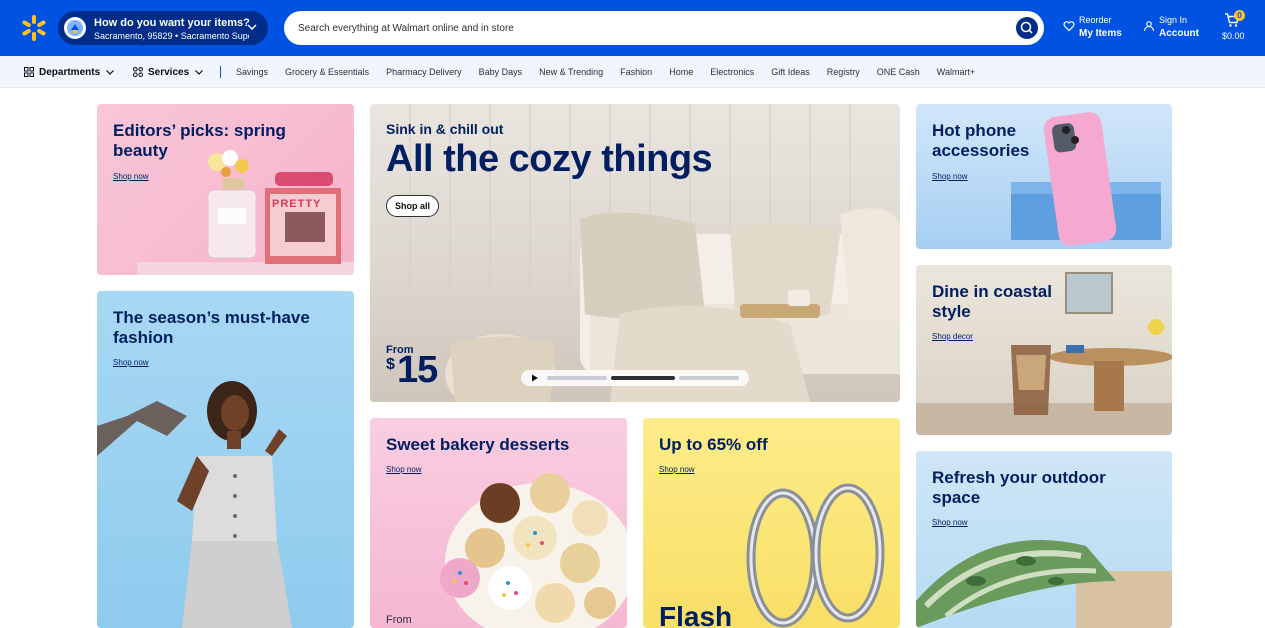 Image resolution: width=1265 pixels, height=628 pixels. I want to click on patio-umbrella-image, so click(1044, 584).